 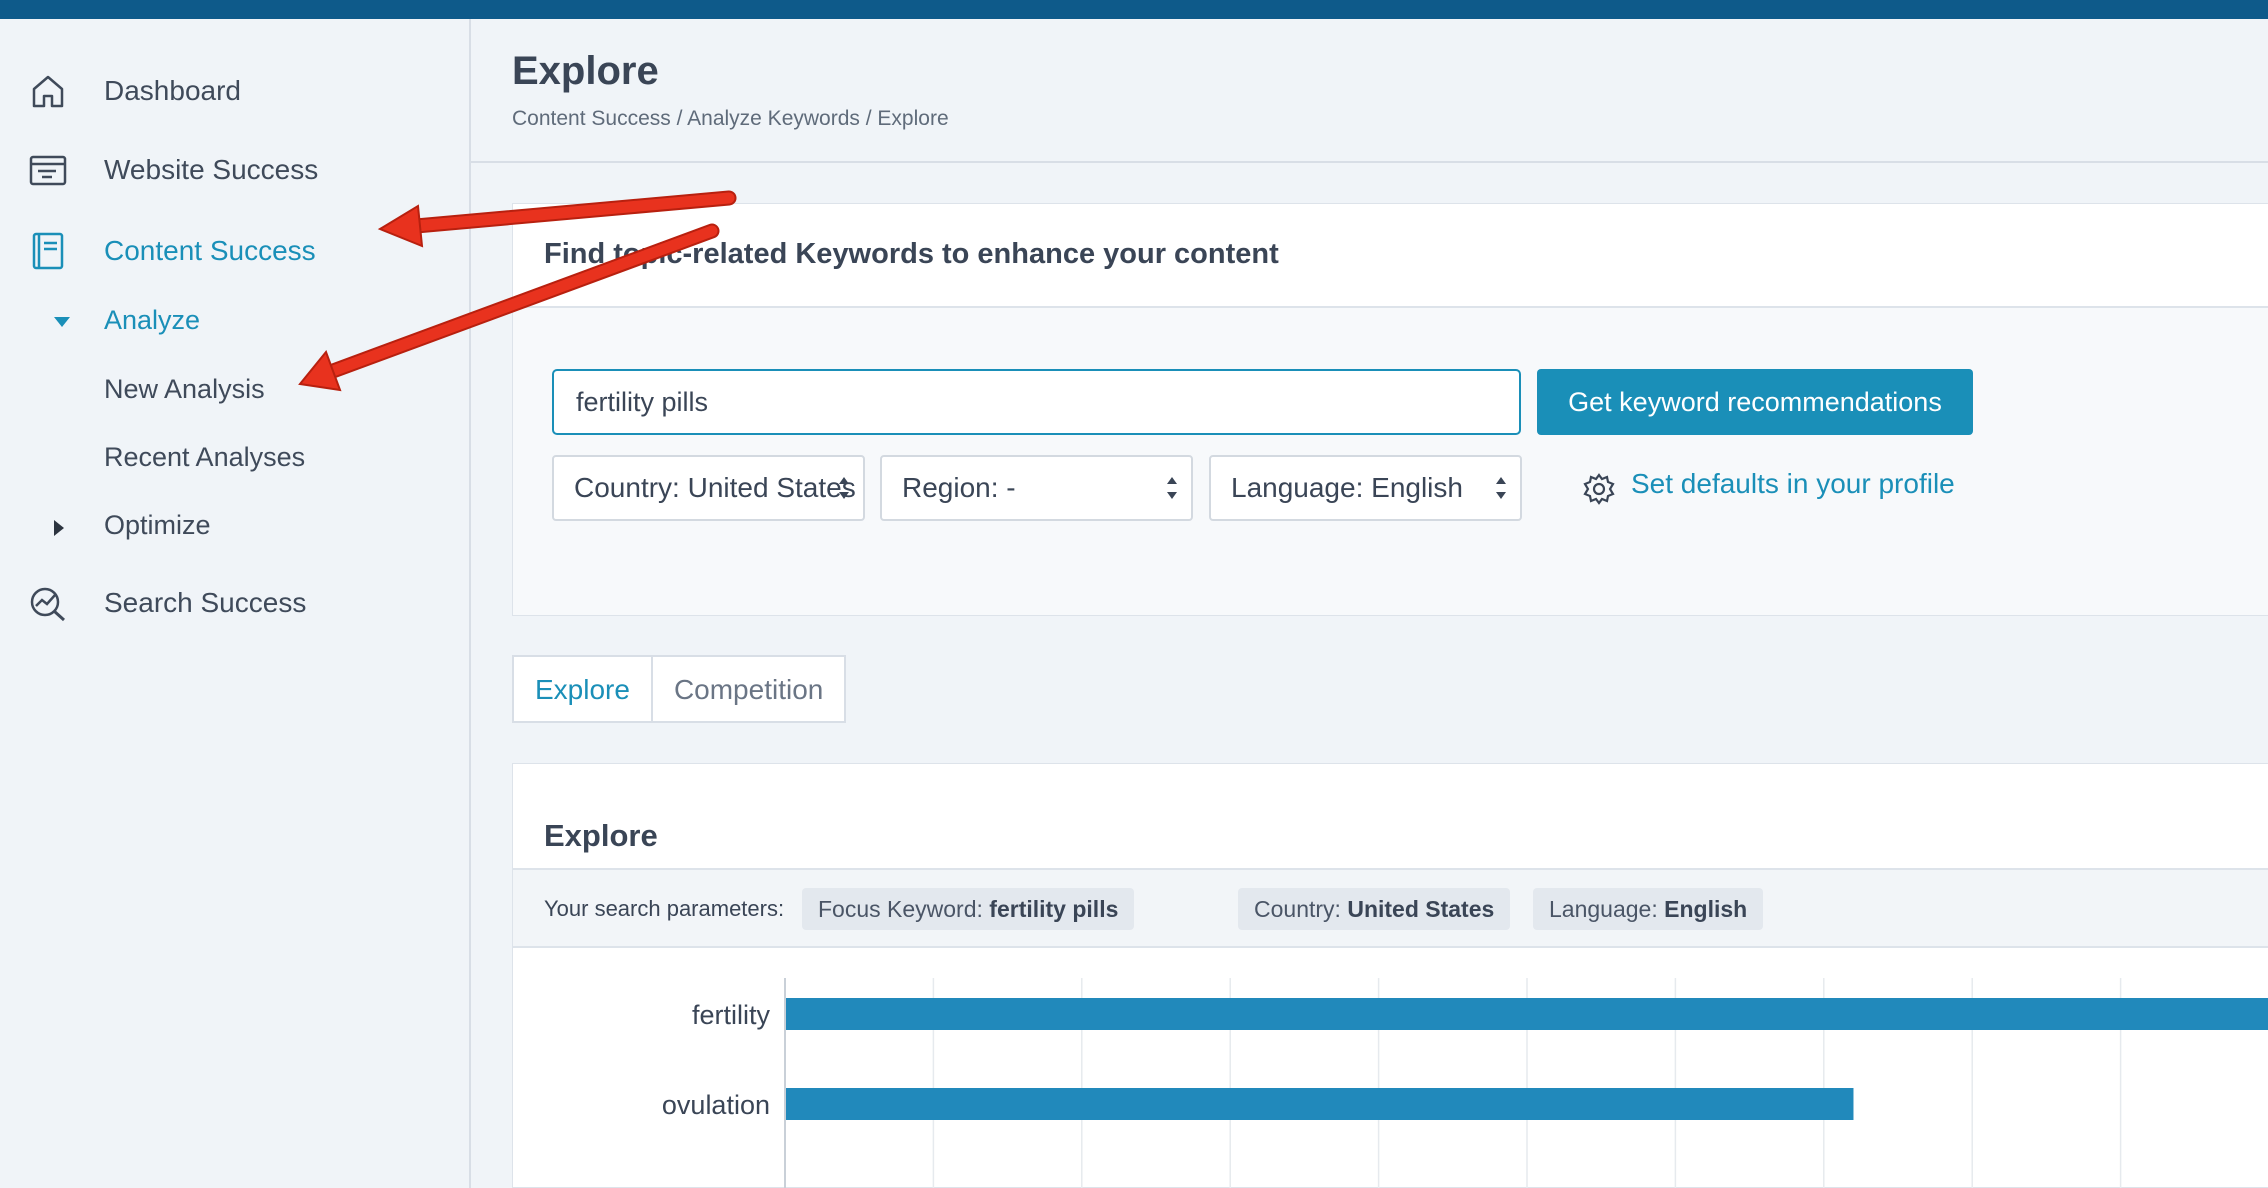 I want to click on home-icon, so click(x=48, y=91).